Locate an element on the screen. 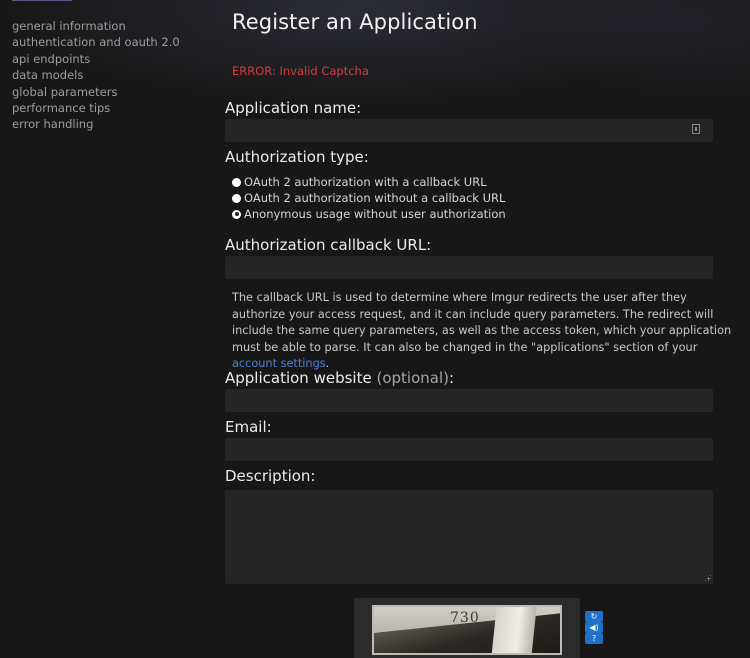  email-label: Email: is located at coordinates (248, 427).